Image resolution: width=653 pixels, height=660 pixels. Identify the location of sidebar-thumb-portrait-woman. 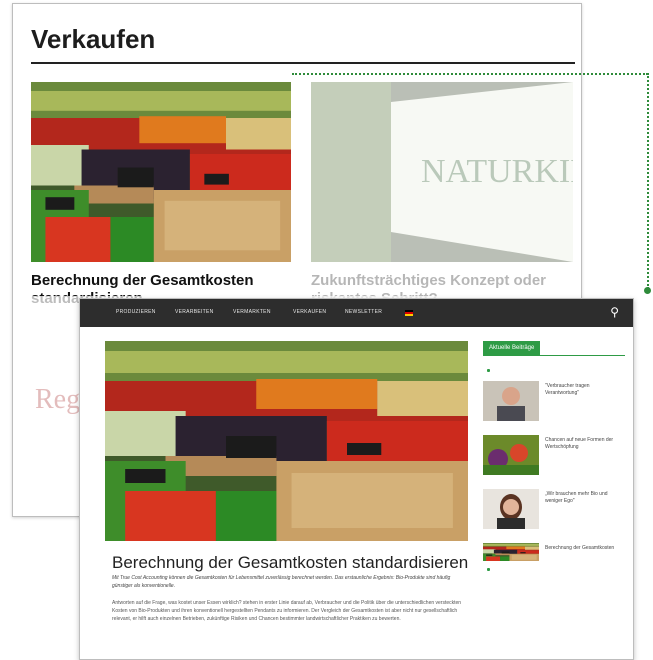
(511, 509).